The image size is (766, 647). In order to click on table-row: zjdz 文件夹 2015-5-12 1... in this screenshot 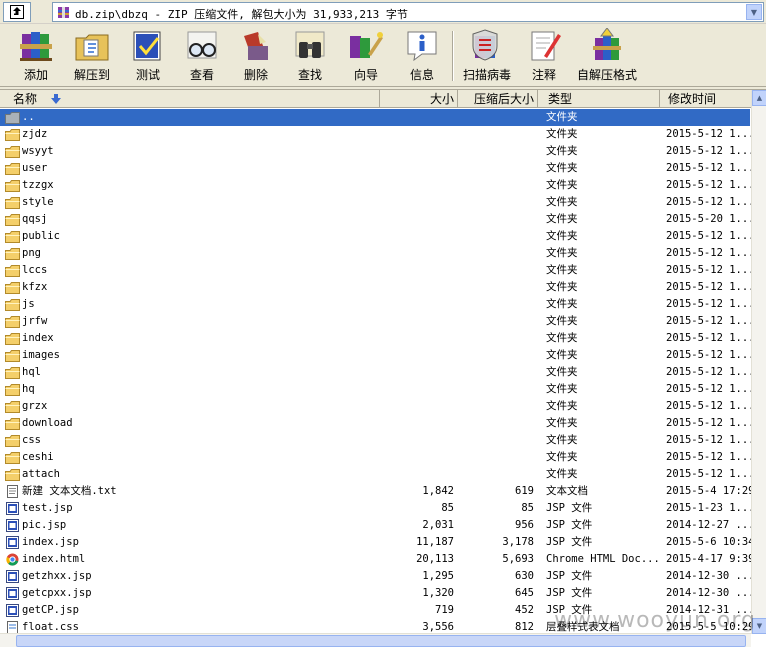, I will do `click(376, 134)`.